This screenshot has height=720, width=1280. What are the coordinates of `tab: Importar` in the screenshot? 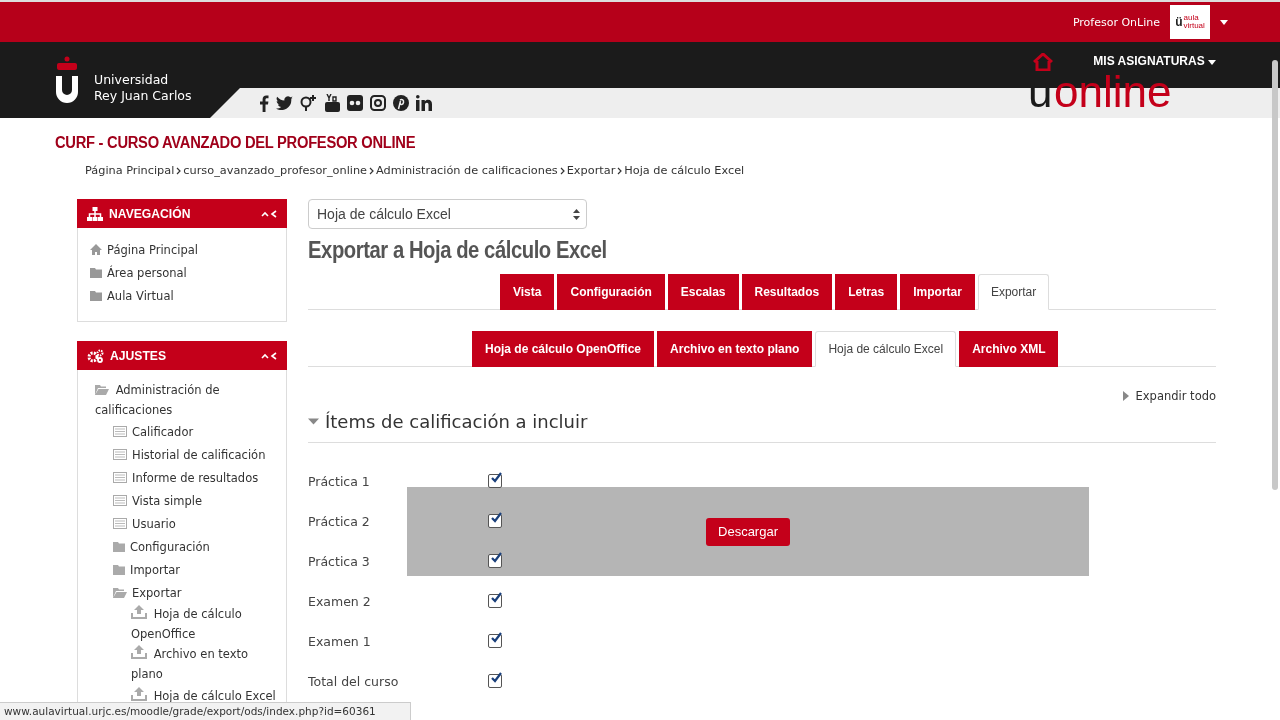 It's located at (937, 292).